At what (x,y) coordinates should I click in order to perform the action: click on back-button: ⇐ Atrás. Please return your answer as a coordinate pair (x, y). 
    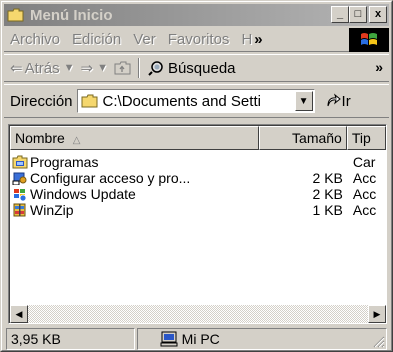
    Looking at the image, I should click on (35, 68).